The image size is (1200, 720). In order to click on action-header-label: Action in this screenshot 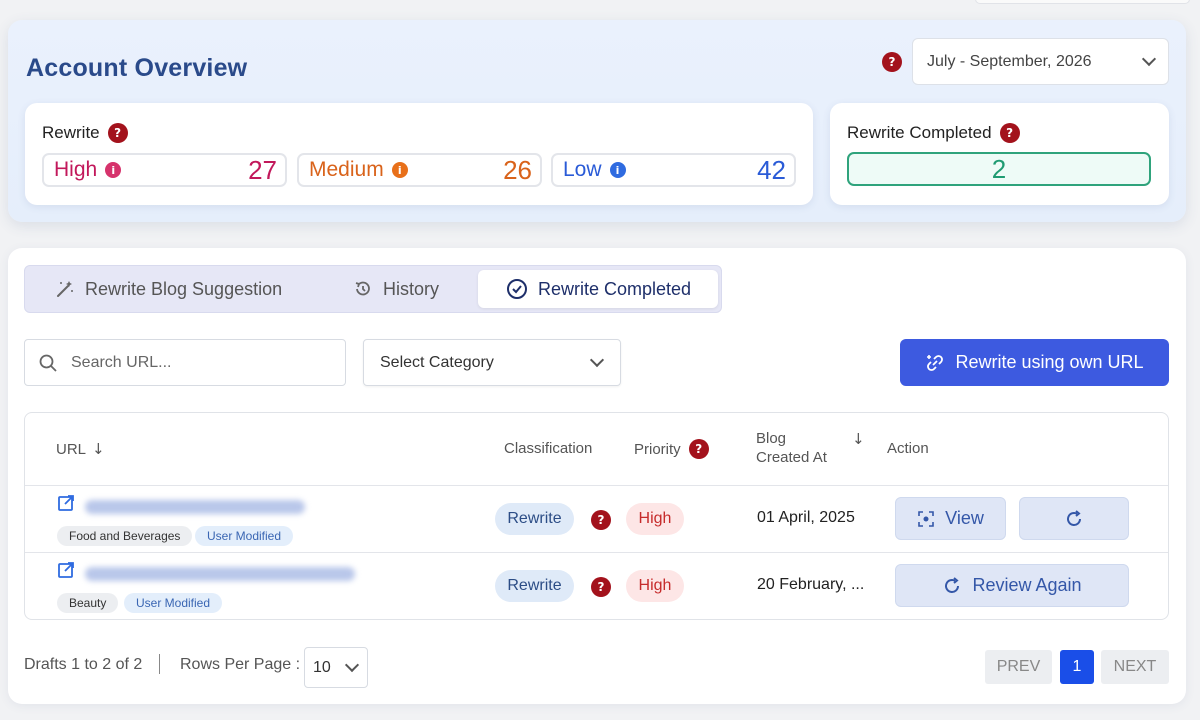, I will do `click(908, 448)`.